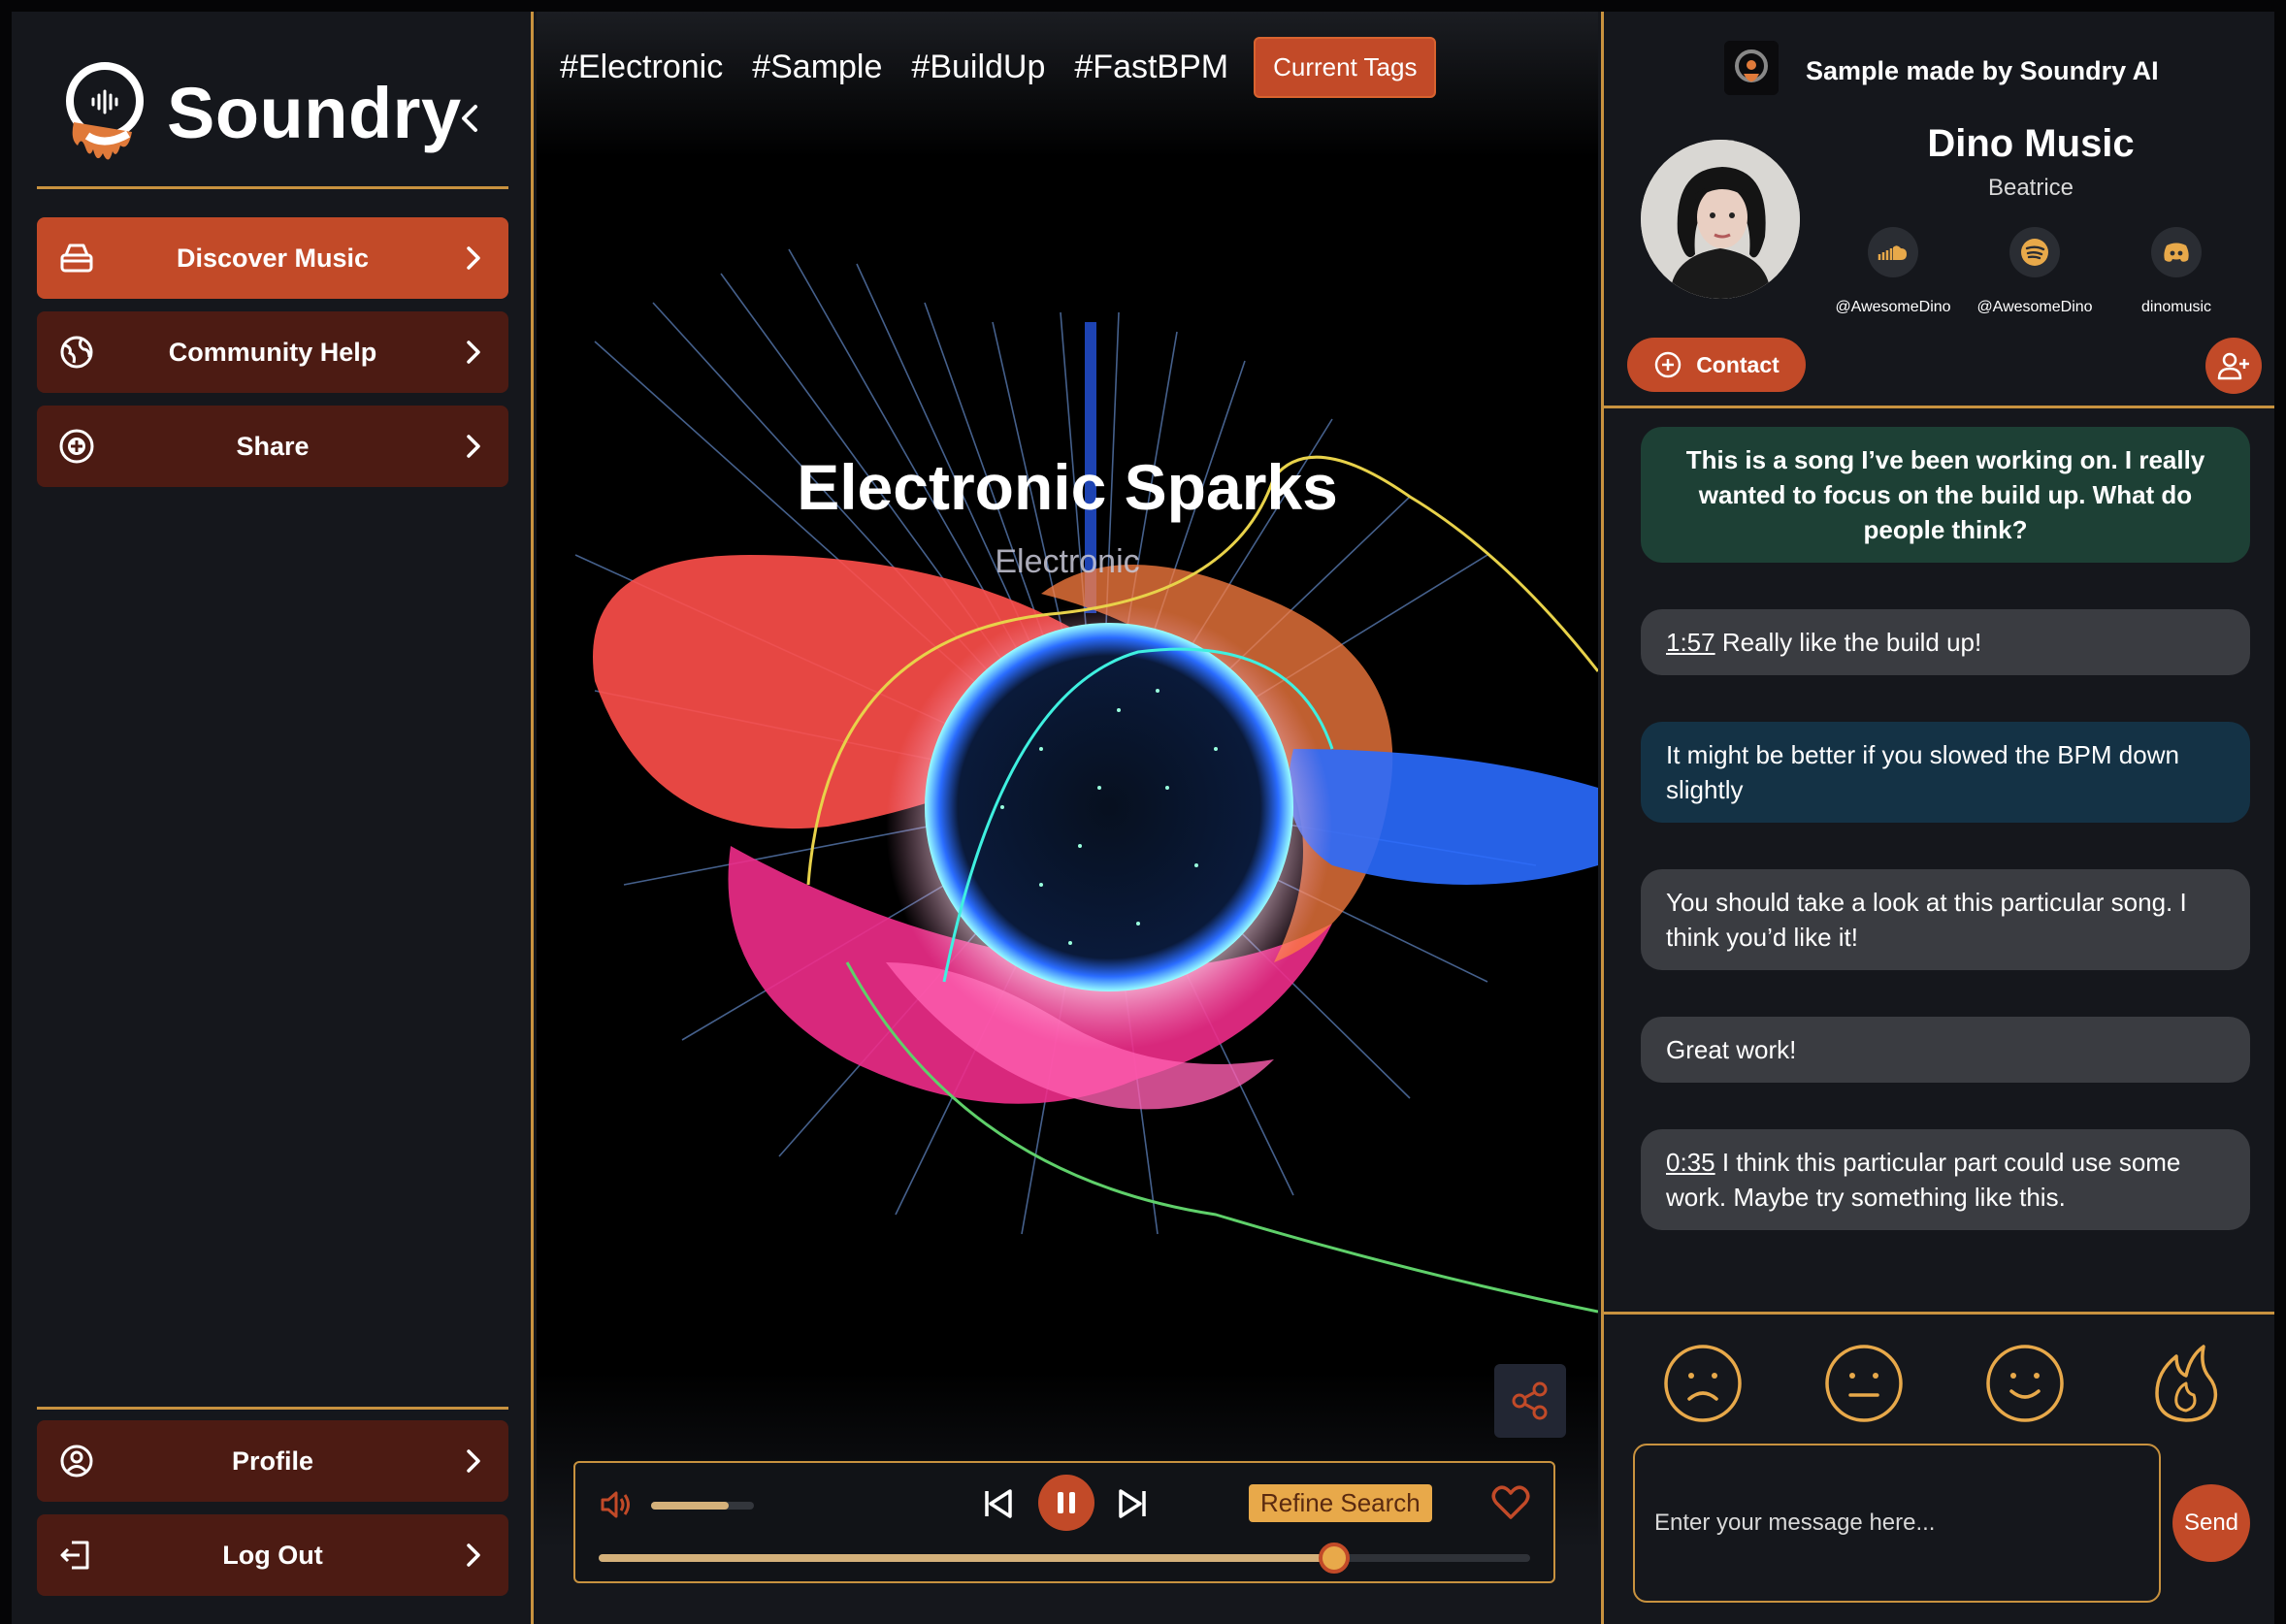  I want to click on sidebar-item-label: Log Out, so click(272, 1555).